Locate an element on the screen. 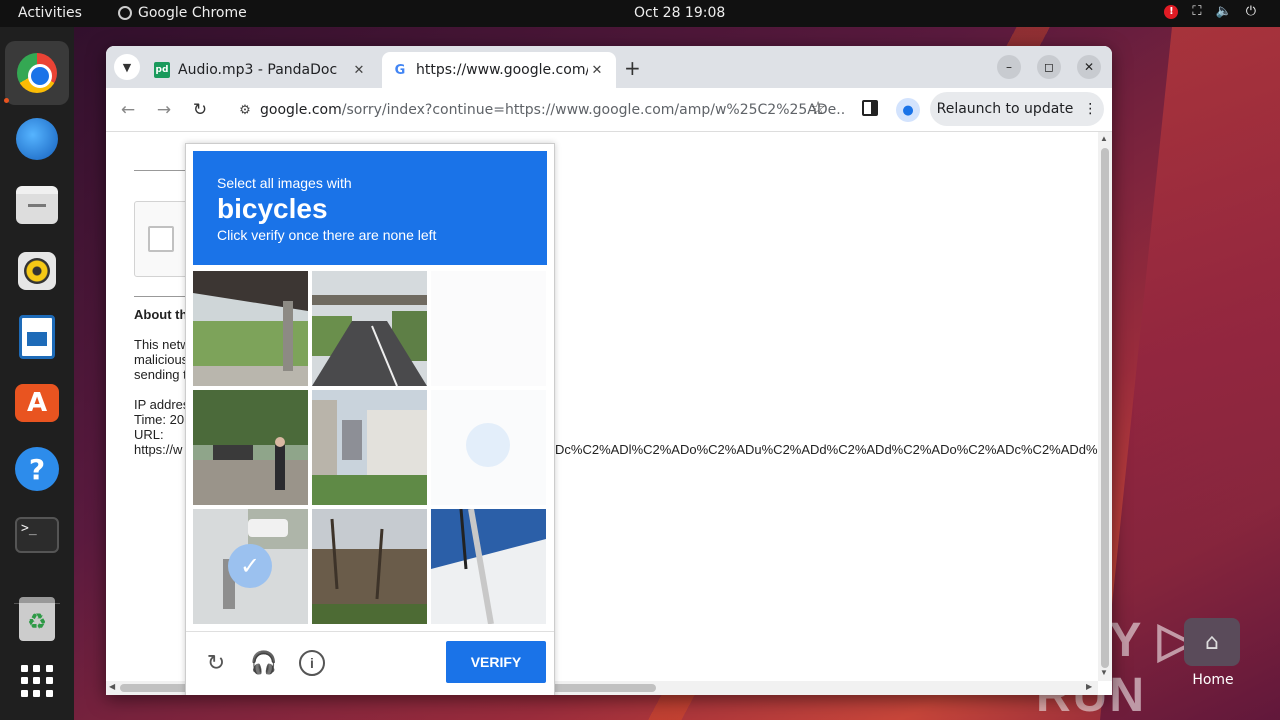  maximize-button: ◻ is located at coordinates (1049, 67).